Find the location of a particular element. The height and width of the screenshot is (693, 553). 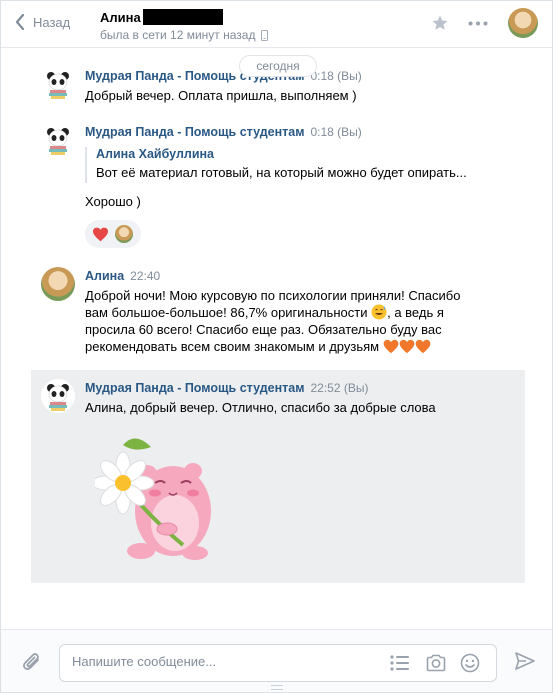

message-input is located at coordinates (222, 661).